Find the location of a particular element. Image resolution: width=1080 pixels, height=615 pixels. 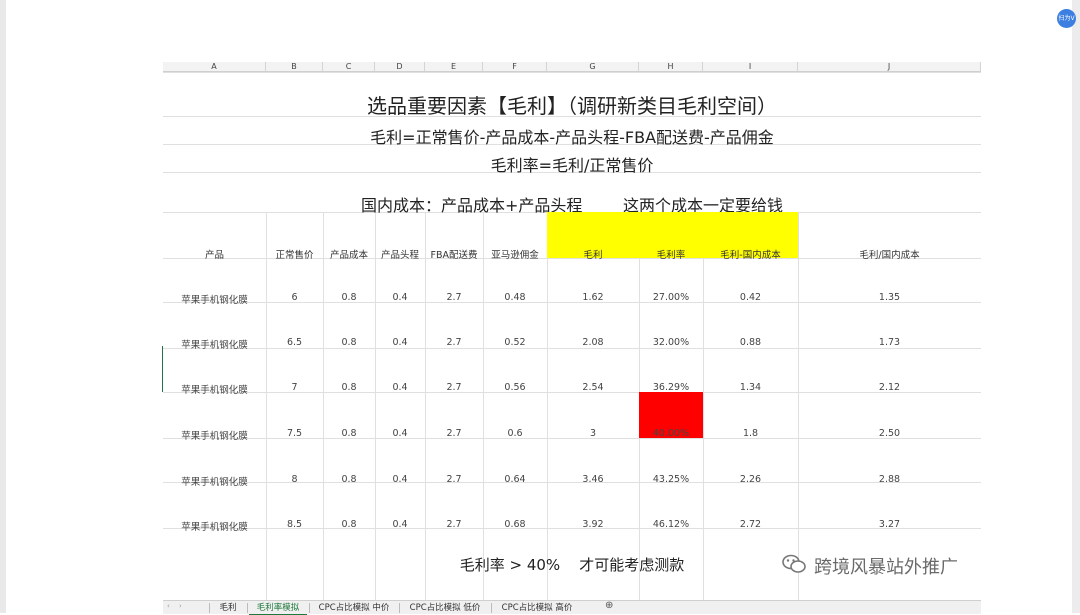

table-cell: 0.6 is located at coordinates (515, 433).